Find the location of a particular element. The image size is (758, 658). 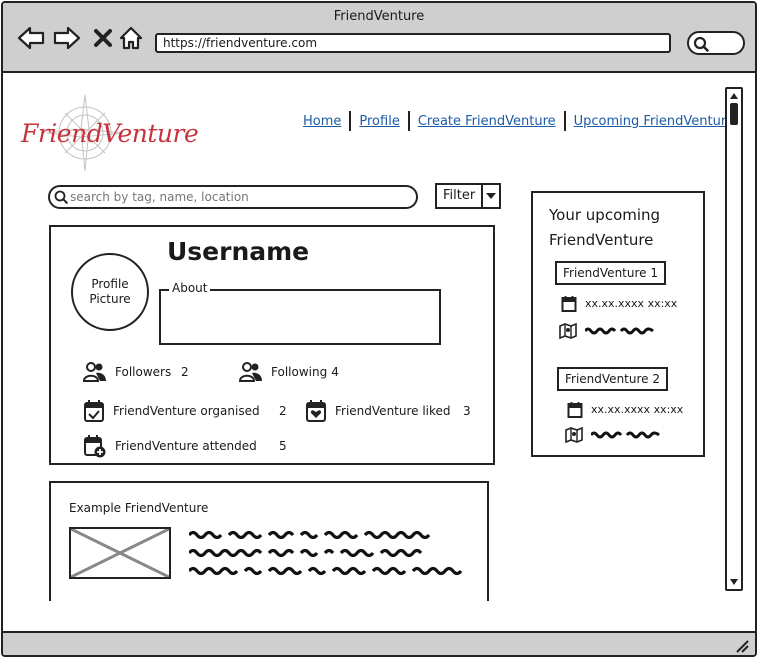

username: Username is located at coordinates (238, 251).